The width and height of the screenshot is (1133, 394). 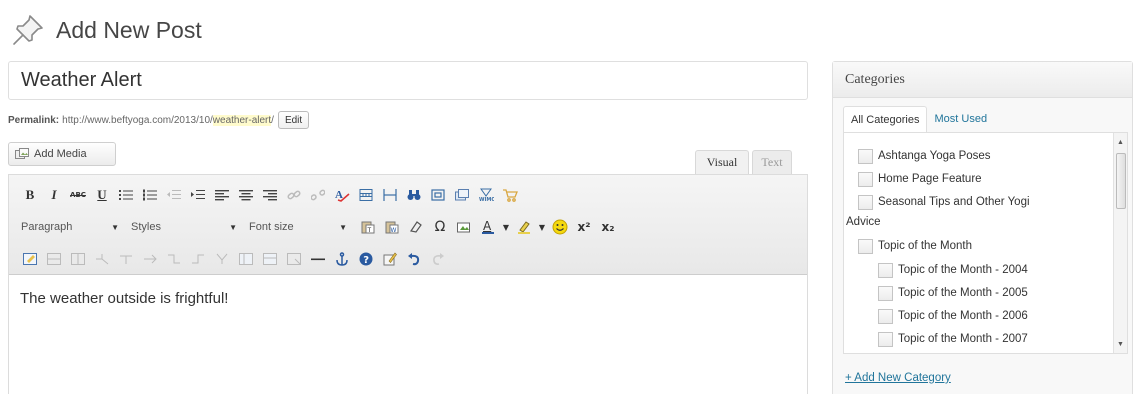 What do you see at coordinates (318, 195) in the screenshot?
I see `unlink-icon` at bounding box center [318, 195].